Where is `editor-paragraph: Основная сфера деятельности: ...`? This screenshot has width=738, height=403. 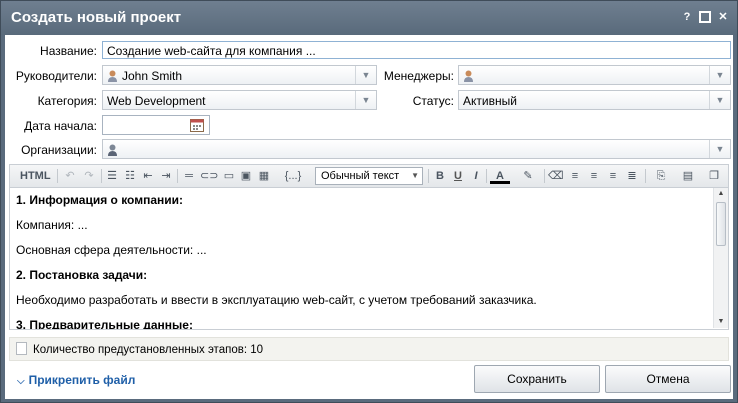
editor-paragraph: Основная сфера деятельности: ... is located at coordinates (361, 250).